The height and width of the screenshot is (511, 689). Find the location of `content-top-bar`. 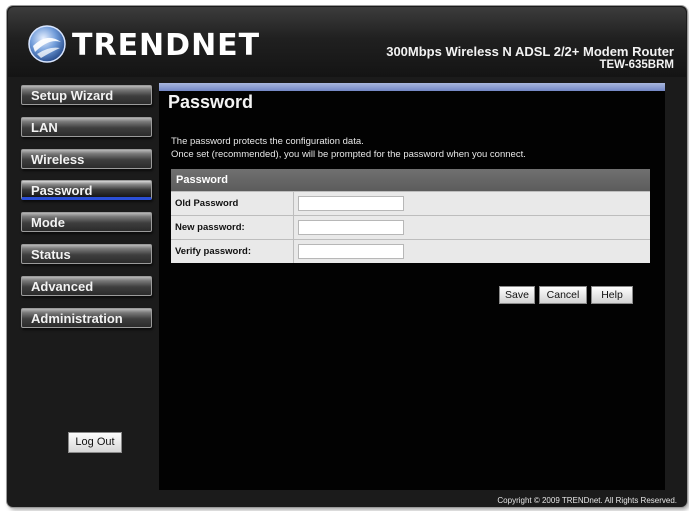

content-top-bar is located at coordinates (412, 87).